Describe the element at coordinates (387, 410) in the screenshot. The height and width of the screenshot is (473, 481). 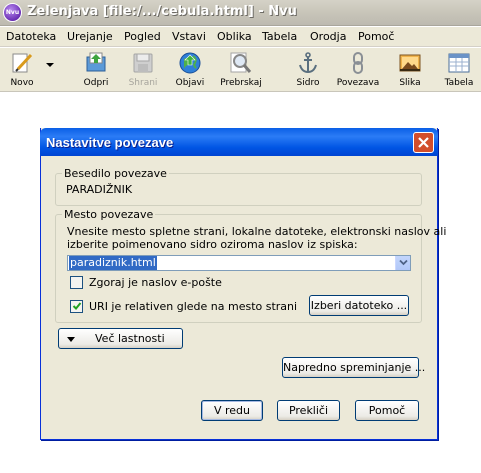
I see `help-button: Pomoč` at that location.